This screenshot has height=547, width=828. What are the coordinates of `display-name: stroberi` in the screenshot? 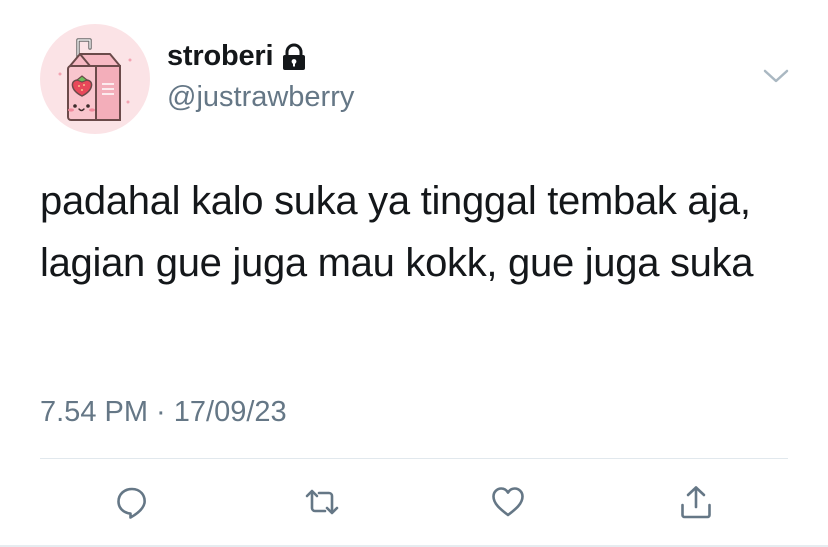 It's located at (220, 56).